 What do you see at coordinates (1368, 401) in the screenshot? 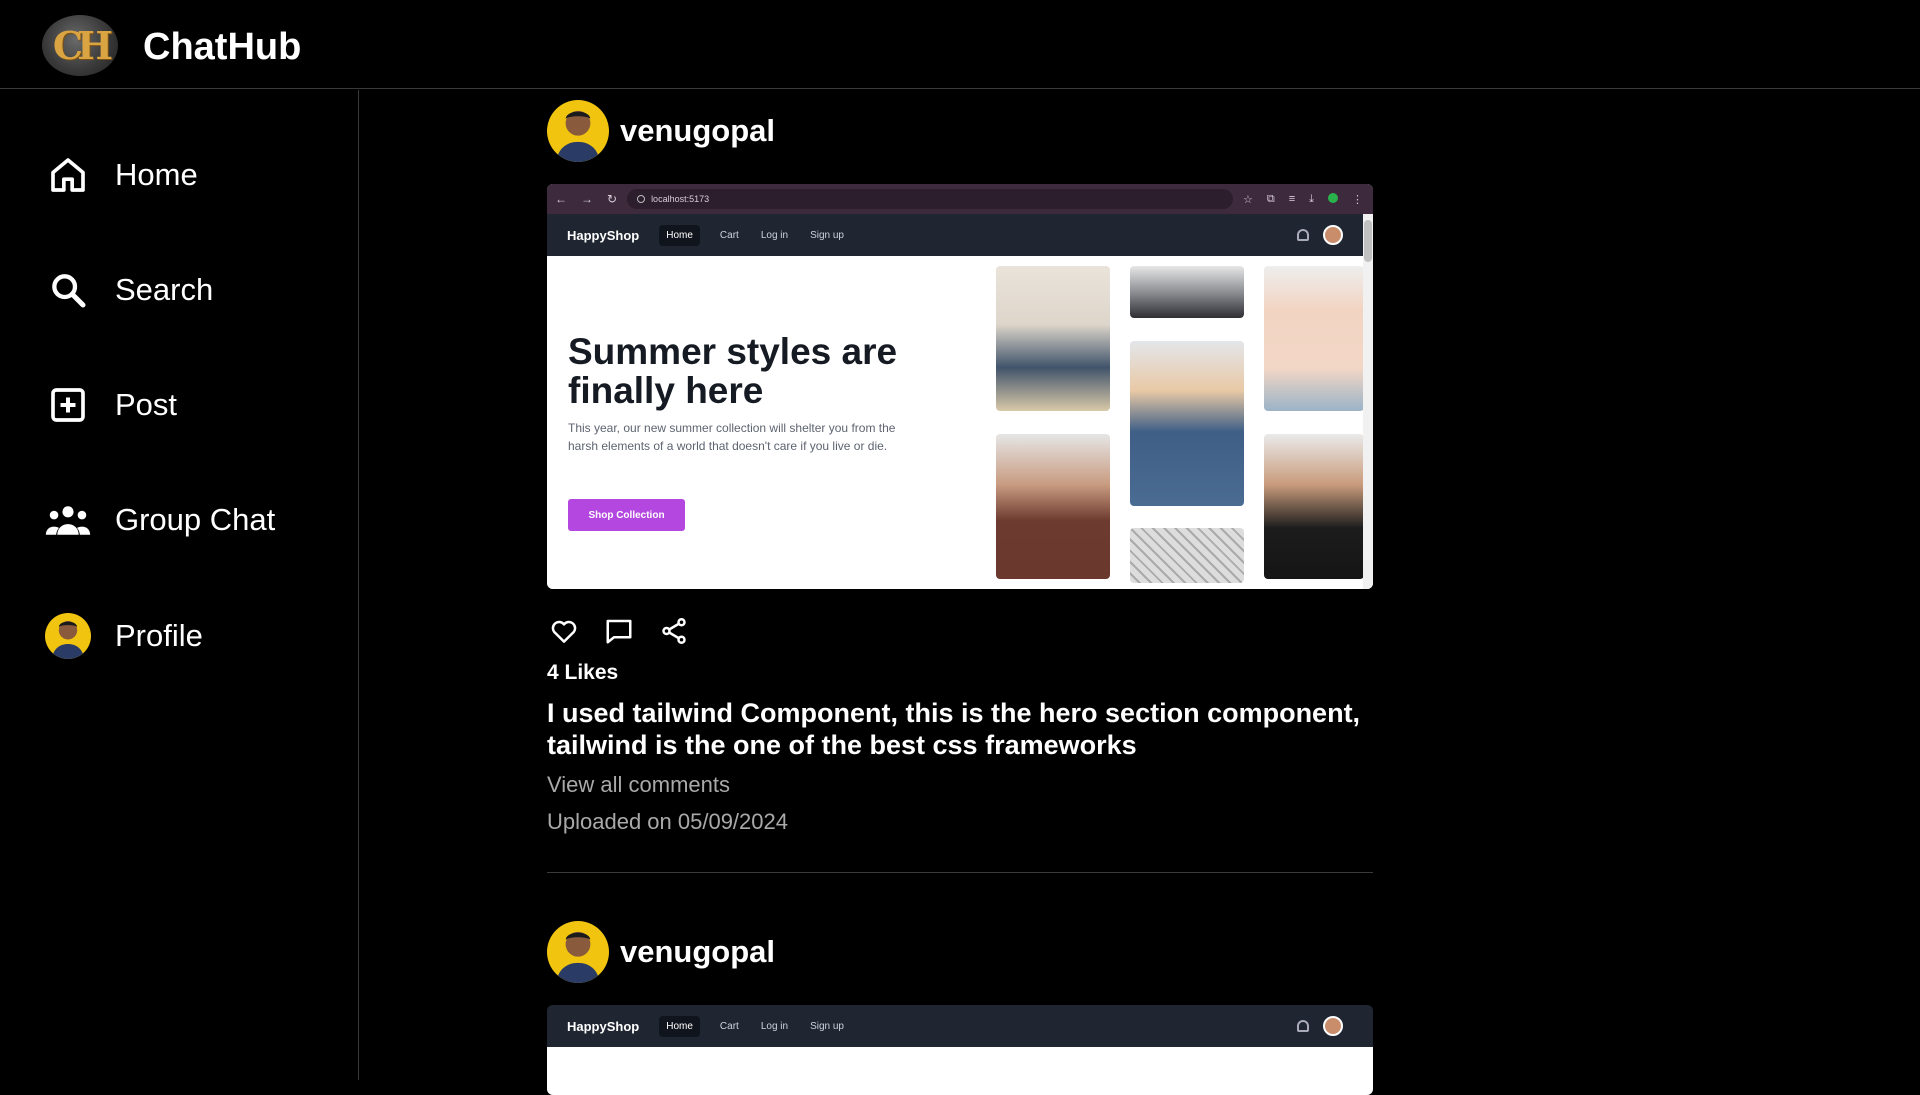
I see `scrollbar` at bounding box center [1368, 401].